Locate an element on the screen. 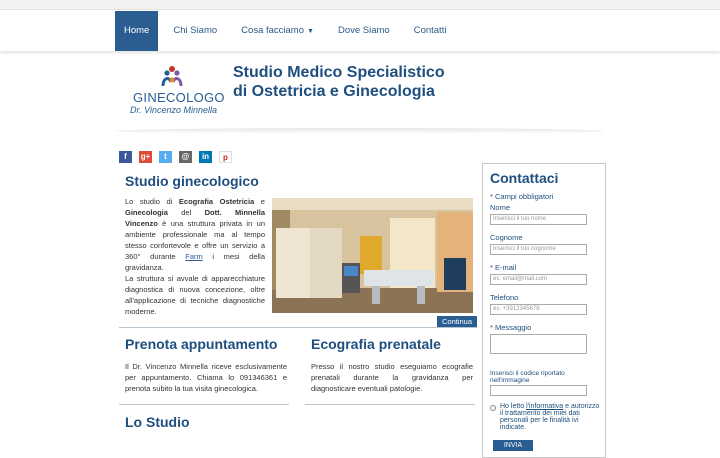 This screenshot has width=720, height=458. privacy-checkbox is located at coordinates (493, 408).